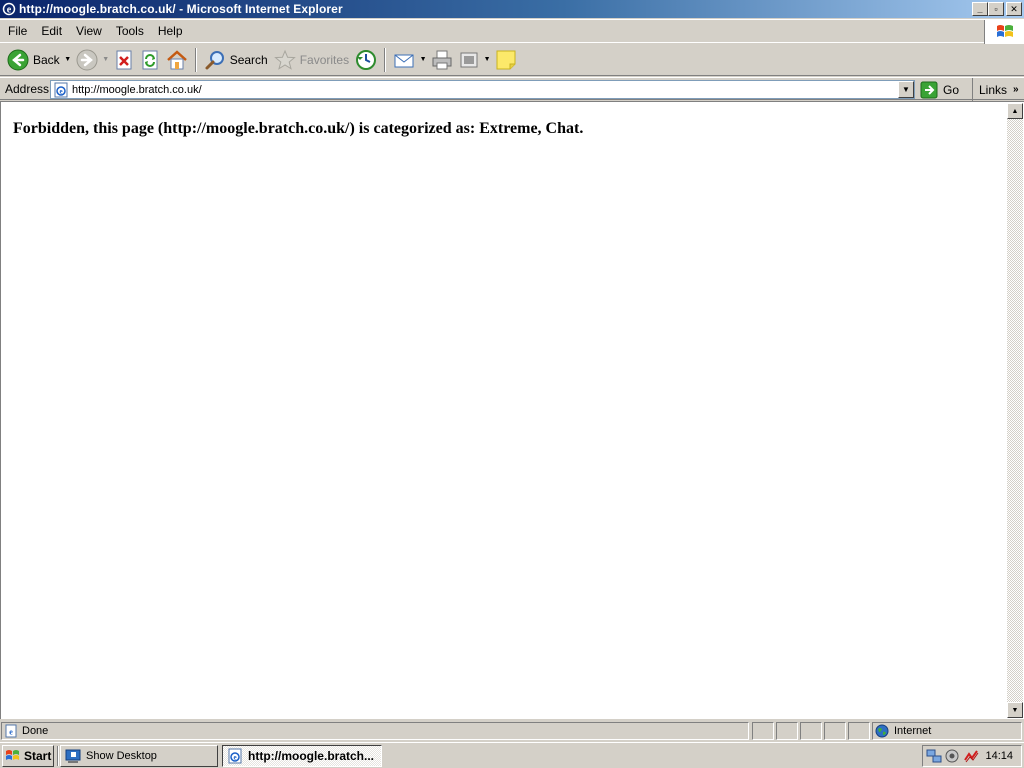  I want to click on network-icon, so click(934, 756).